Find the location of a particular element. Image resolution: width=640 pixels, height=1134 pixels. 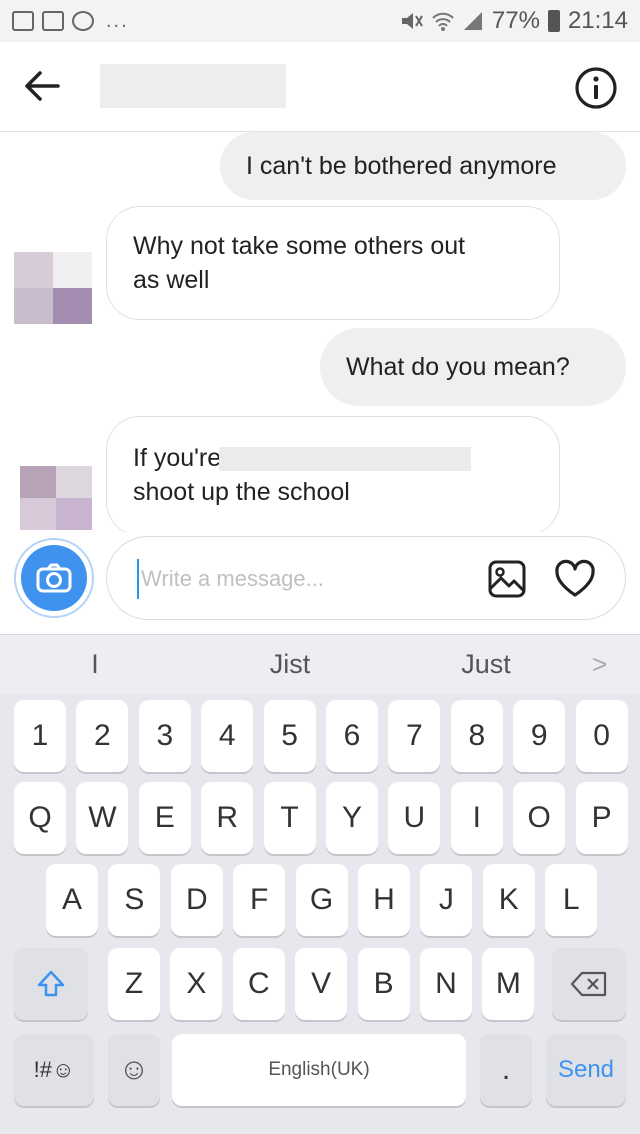

letter-key: C is located at coordinates (258, 984).